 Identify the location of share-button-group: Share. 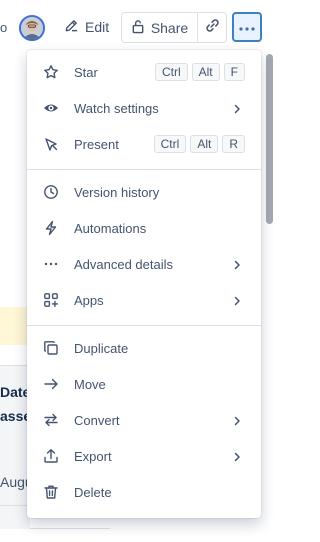
(174, 27).